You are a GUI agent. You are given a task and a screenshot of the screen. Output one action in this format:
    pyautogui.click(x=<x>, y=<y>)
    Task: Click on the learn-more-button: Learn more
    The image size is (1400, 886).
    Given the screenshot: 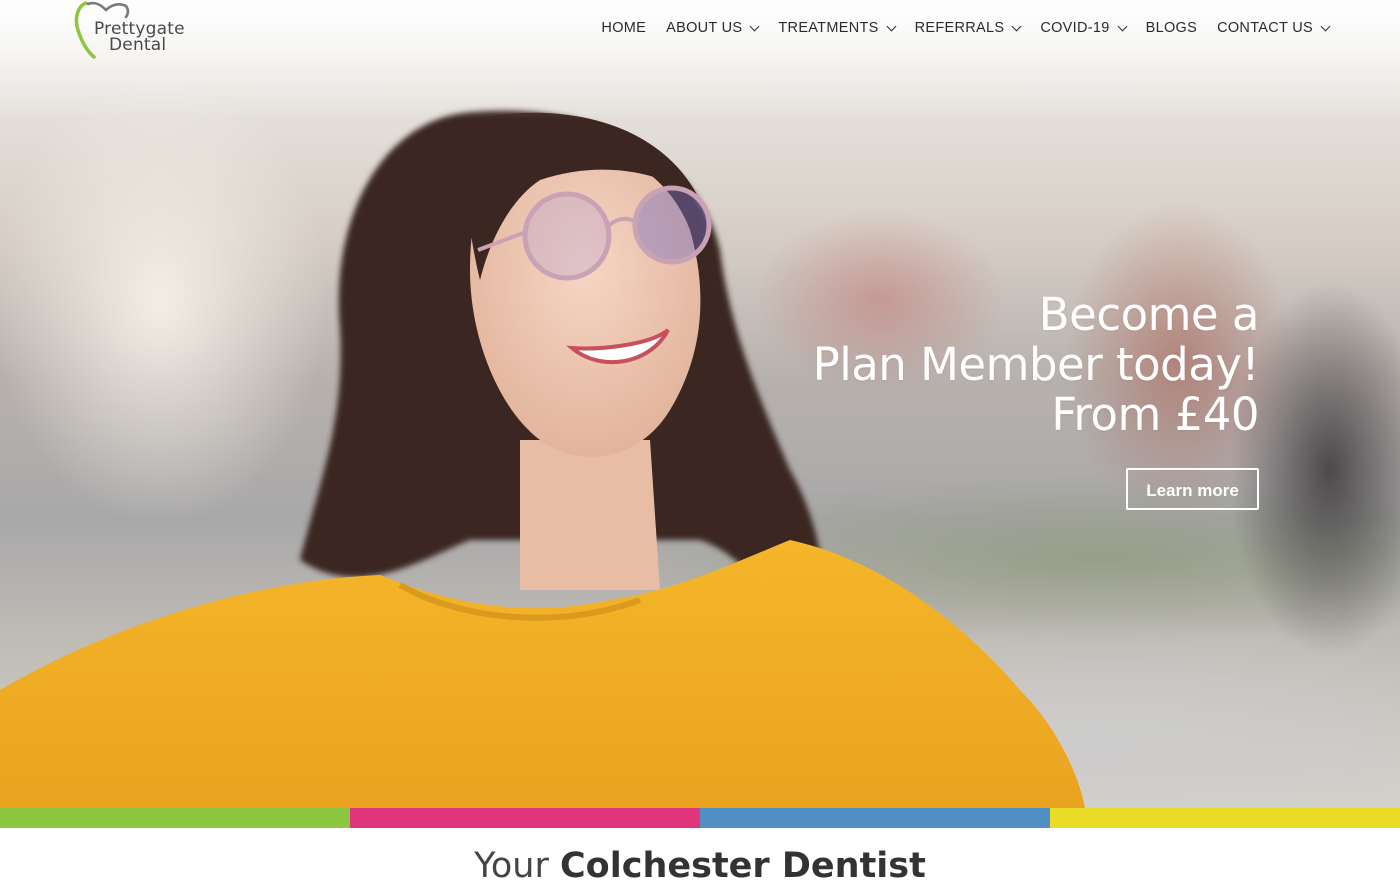 What is the action you would take?
    pyautogui.click(x=1192, y=489)
    